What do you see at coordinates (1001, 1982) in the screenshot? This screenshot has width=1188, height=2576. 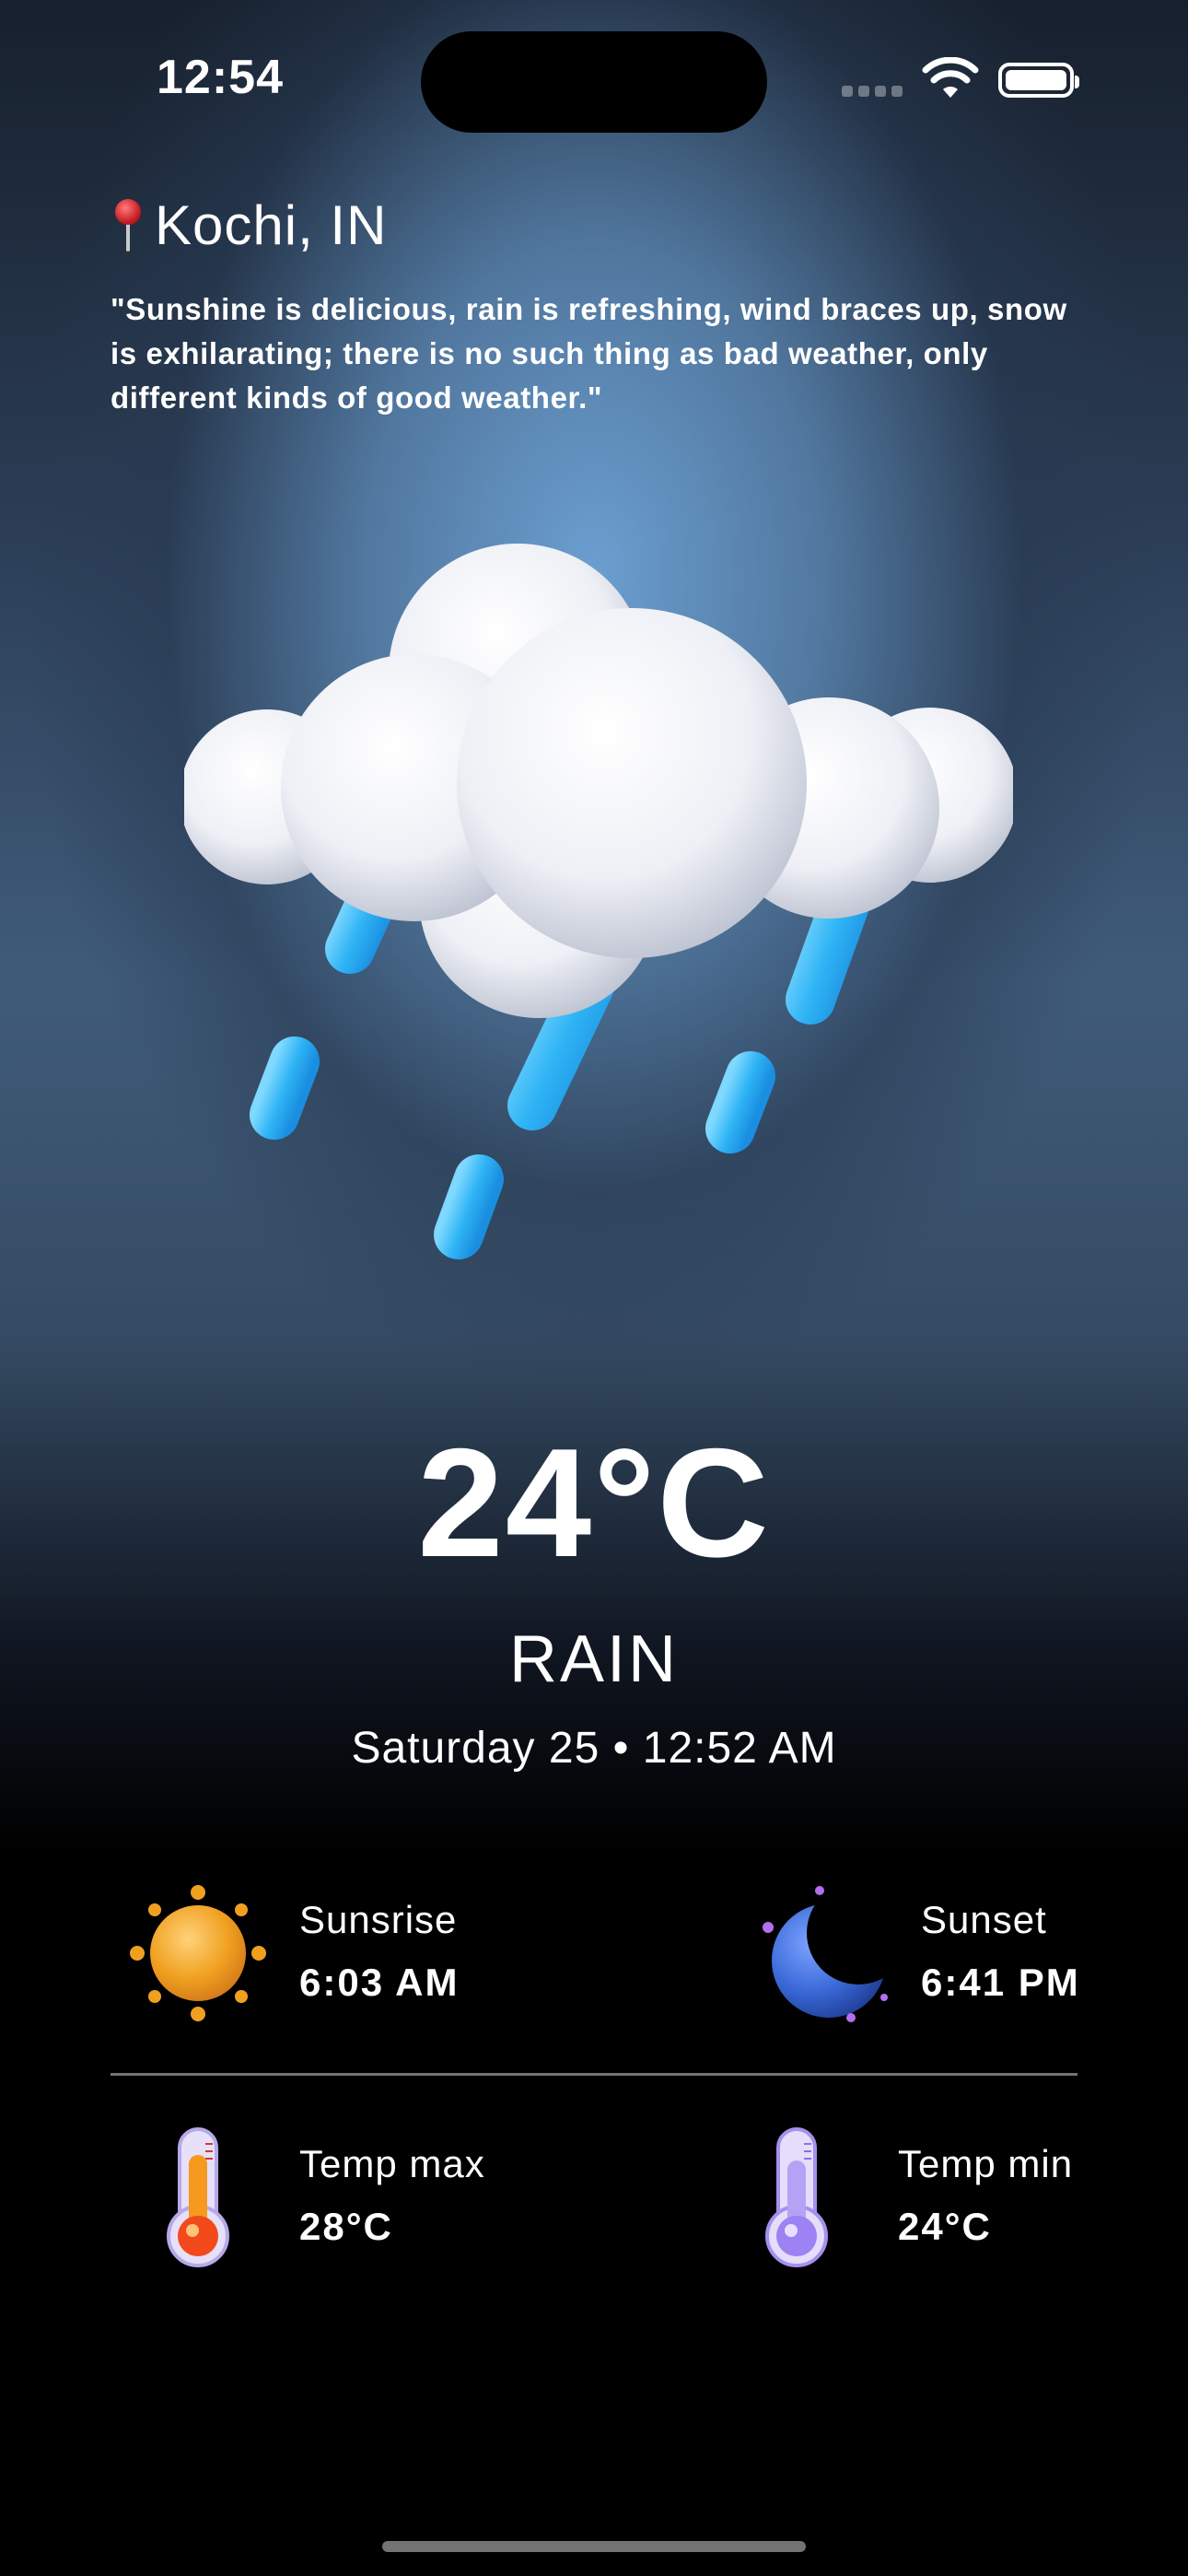 I see `sunset-value: 6:41 PM` at bounding box center [1001, 1982].